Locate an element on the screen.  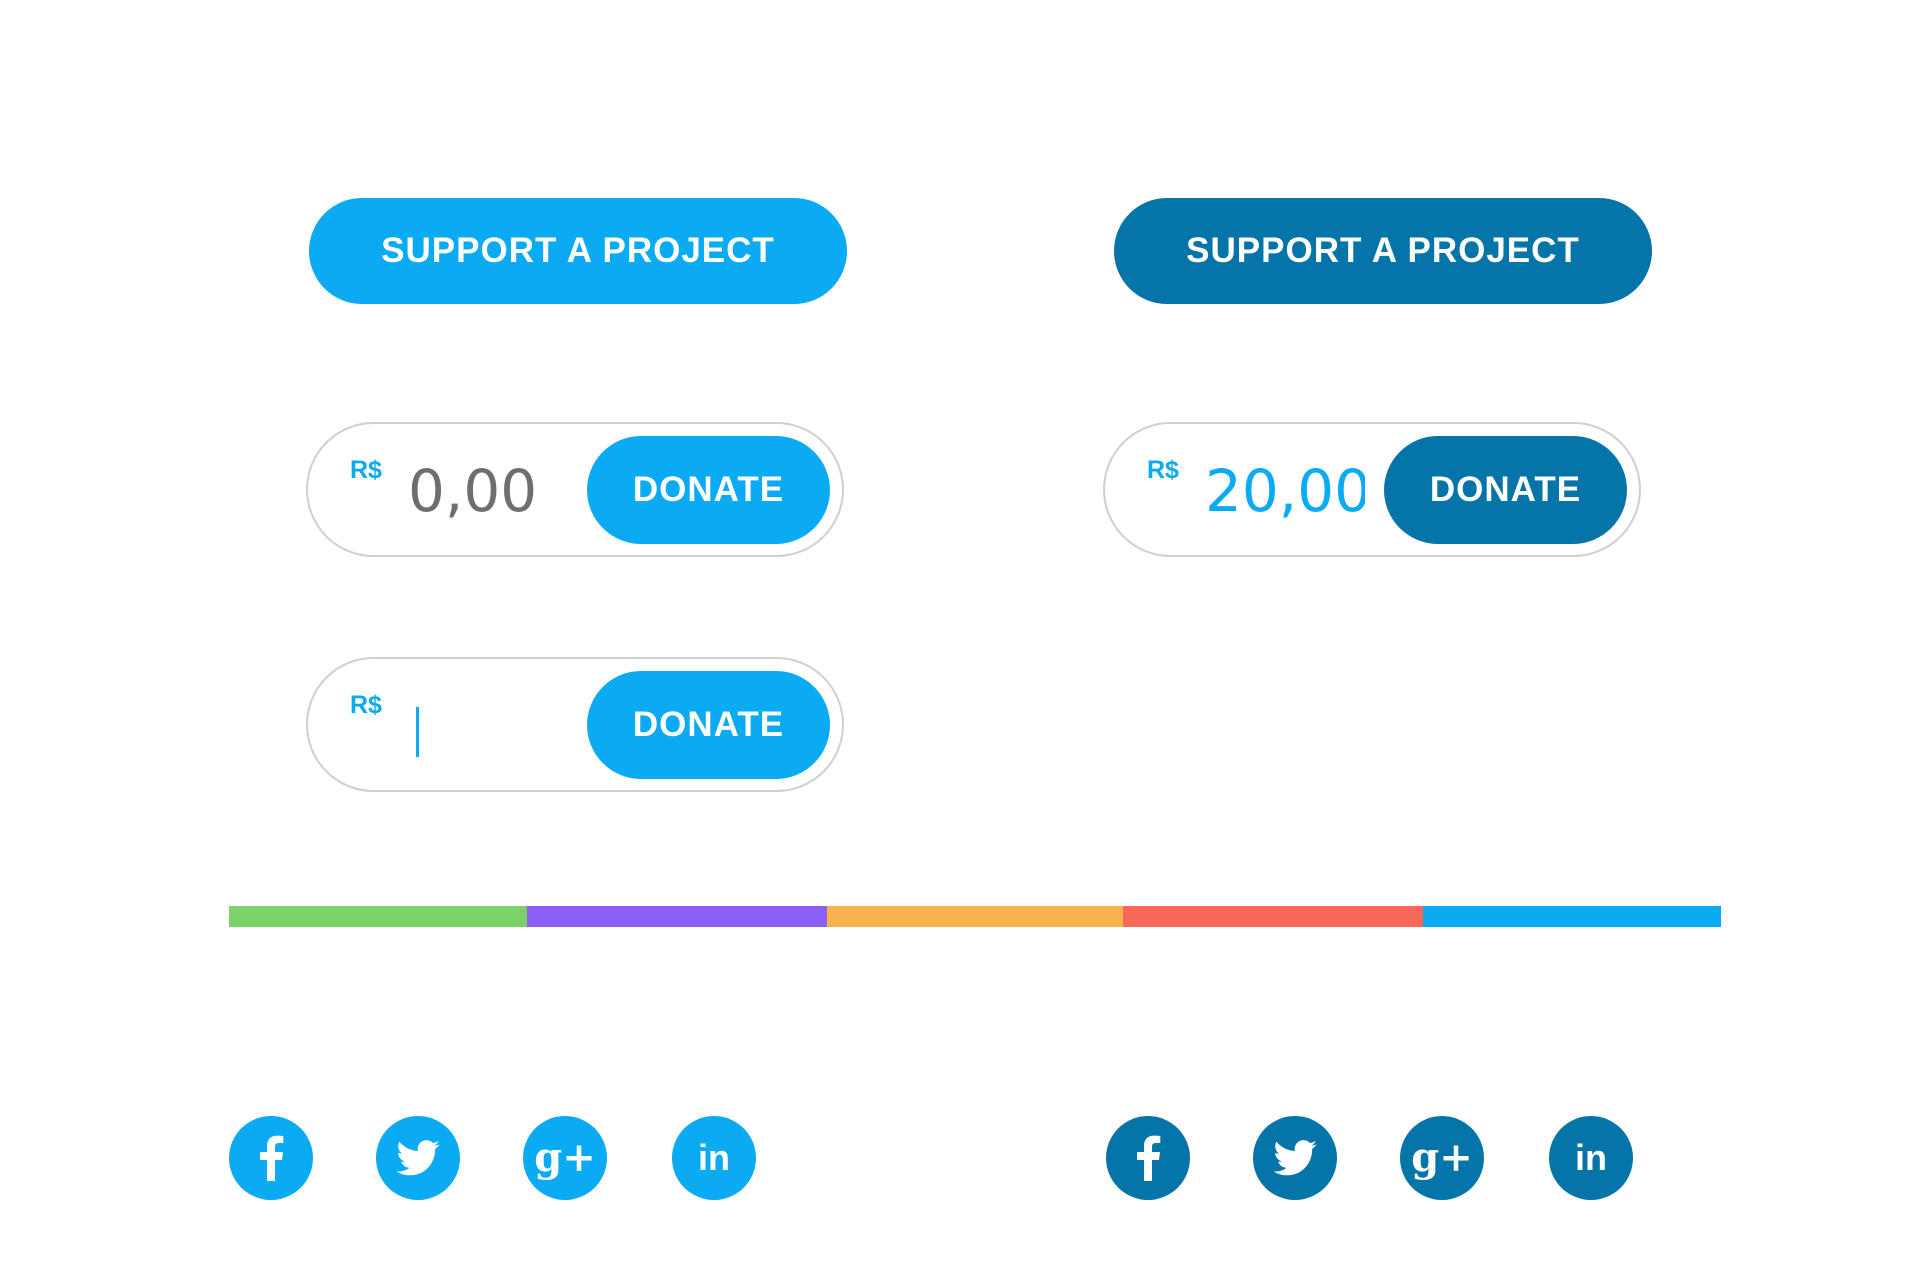
support-project-button: SUPPORT A PROJECT is located at coordinates (578, 251).